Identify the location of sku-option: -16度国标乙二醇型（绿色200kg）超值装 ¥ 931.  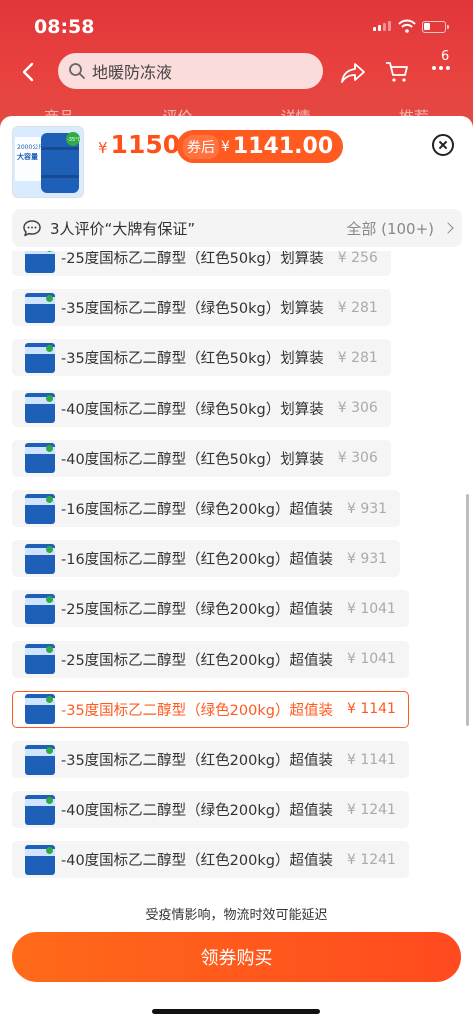
(206, 508).